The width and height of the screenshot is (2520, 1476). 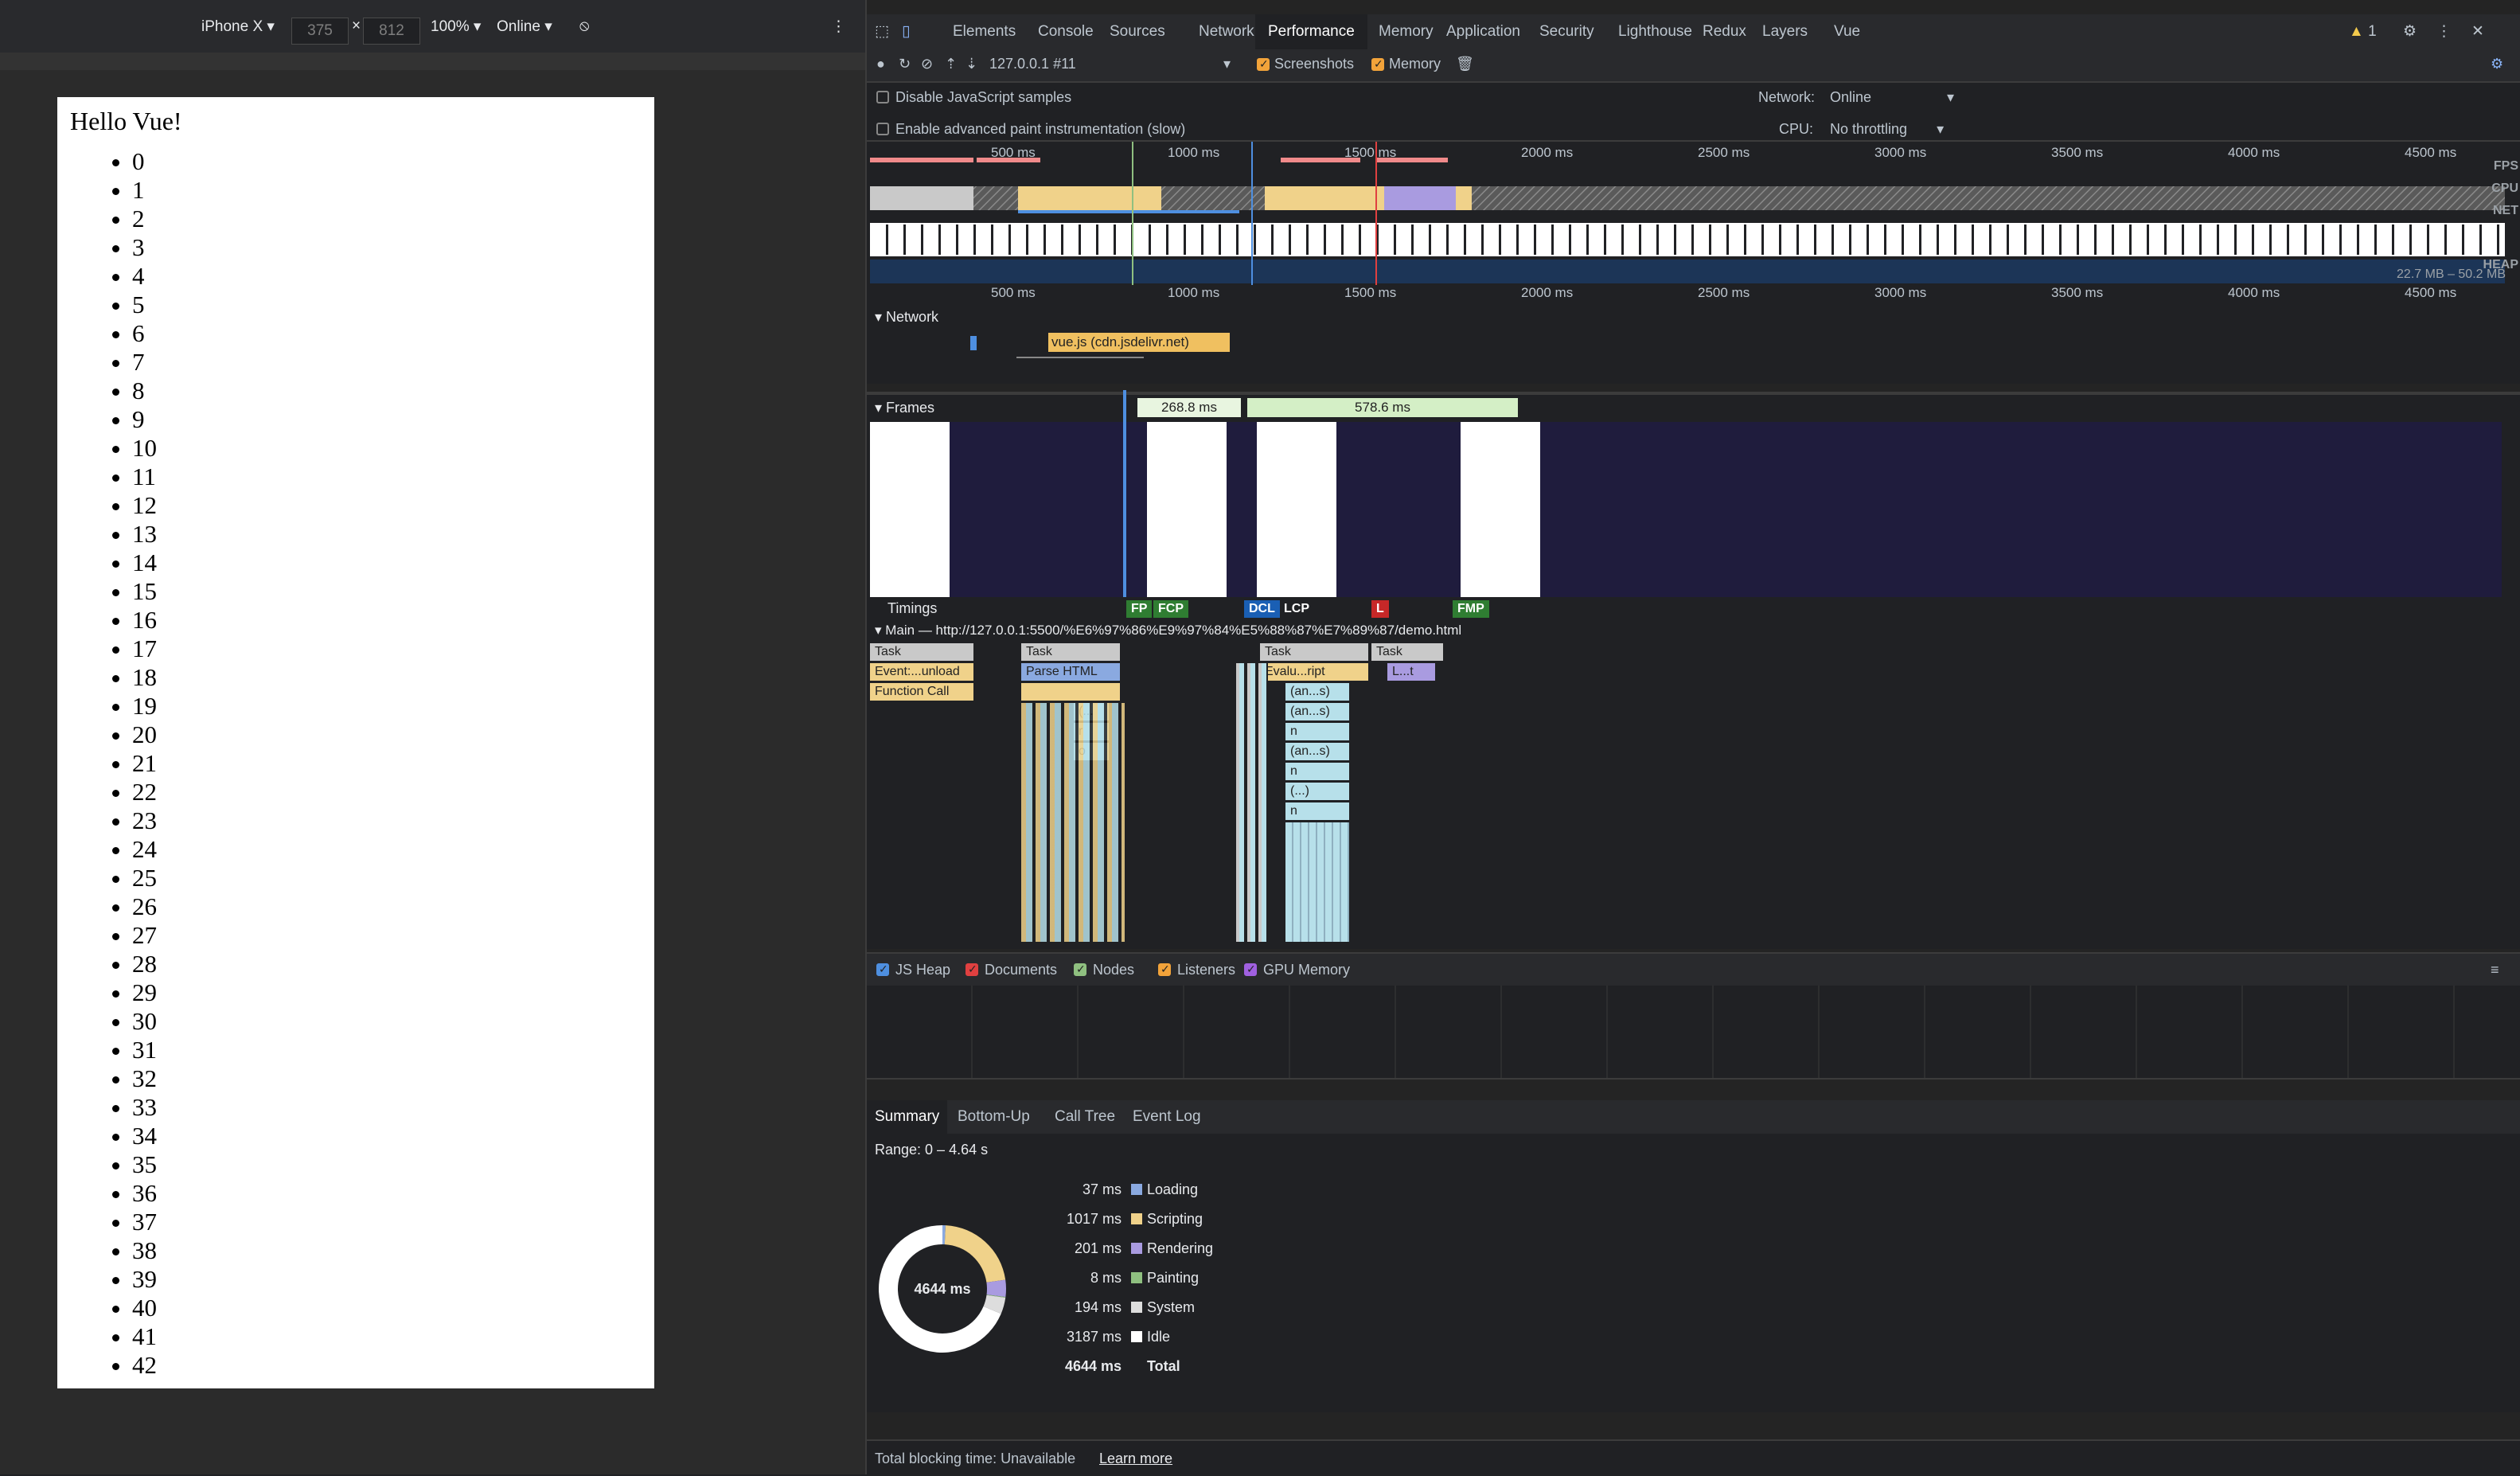 What do you see at coordinates (1135, 1459) in the screenshot?
I see `learn-more-link: Learn more` at bounding box center [1135, 1459].